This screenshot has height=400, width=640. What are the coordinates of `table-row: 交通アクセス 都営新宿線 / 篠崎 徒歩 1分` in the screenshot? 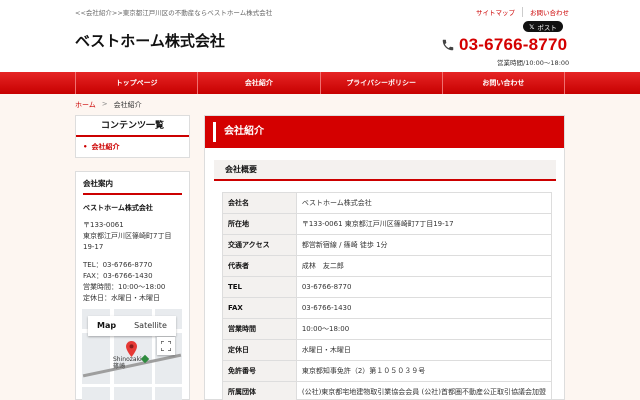 It's located at (387, 245).